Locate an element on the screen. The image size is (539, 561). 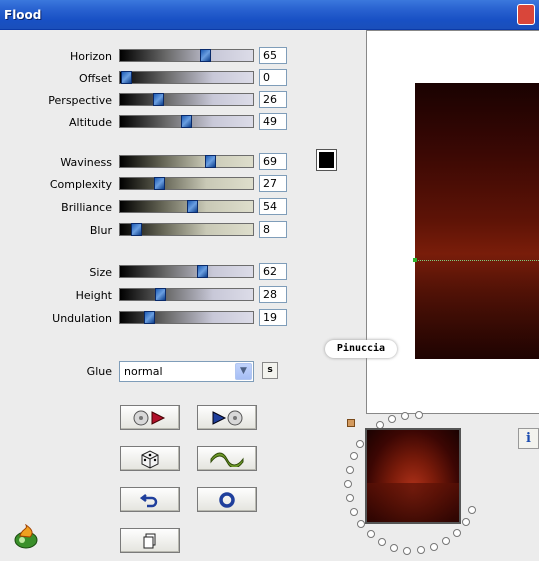
ring-icon is located at coordinates (227, 499).